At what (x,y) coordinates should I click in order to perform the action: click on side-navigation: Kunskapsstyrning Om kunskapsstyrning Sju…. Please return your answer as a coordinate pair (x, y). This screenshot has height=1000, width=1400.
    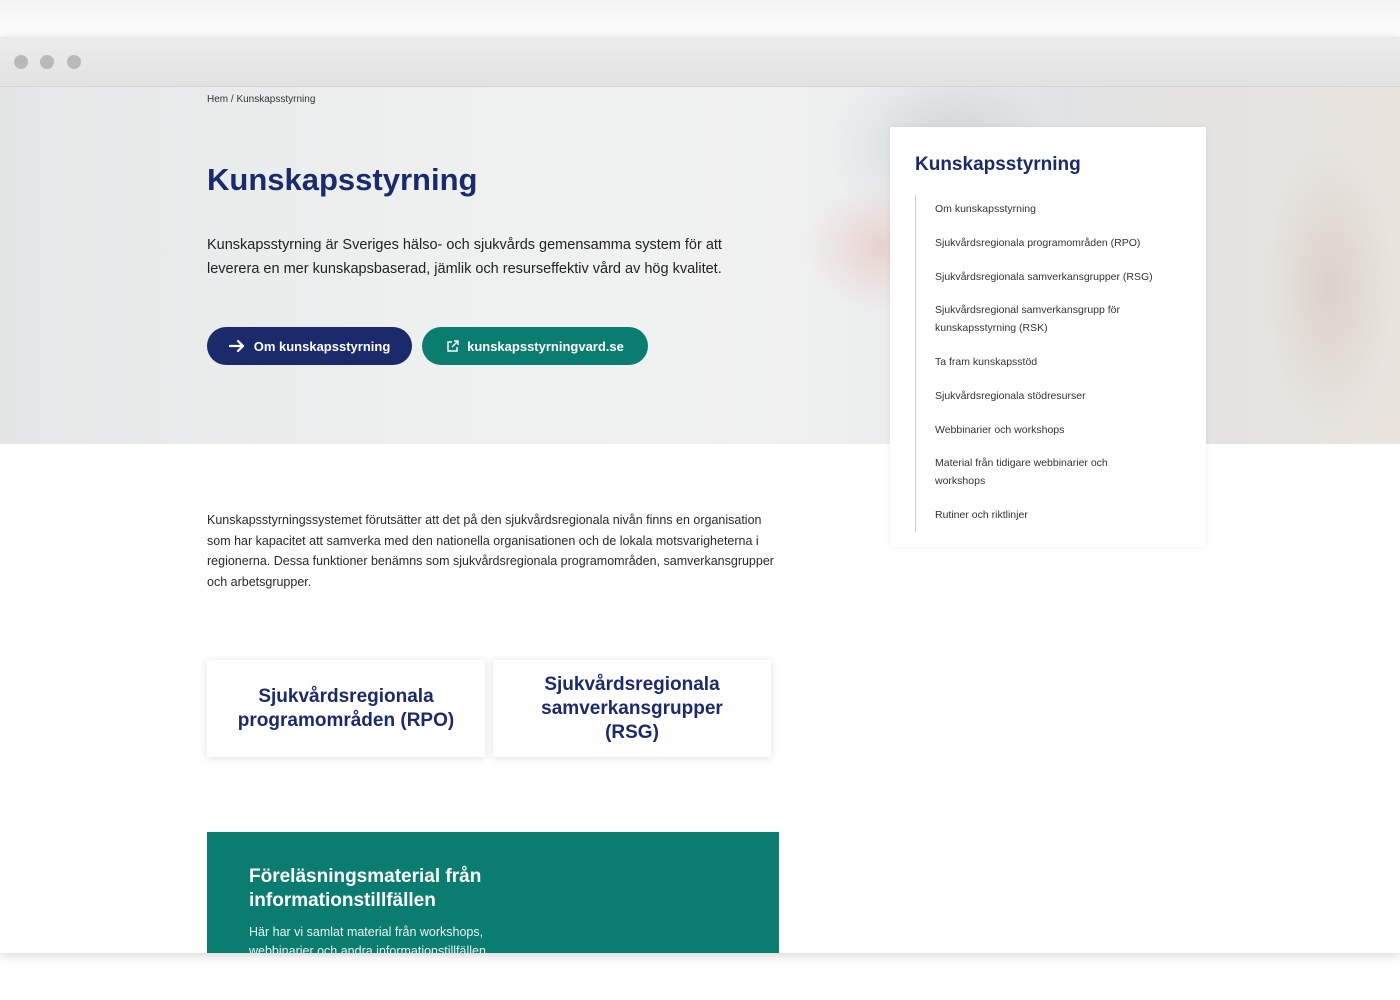
    Looking at the image, I should click on (1048, 337).